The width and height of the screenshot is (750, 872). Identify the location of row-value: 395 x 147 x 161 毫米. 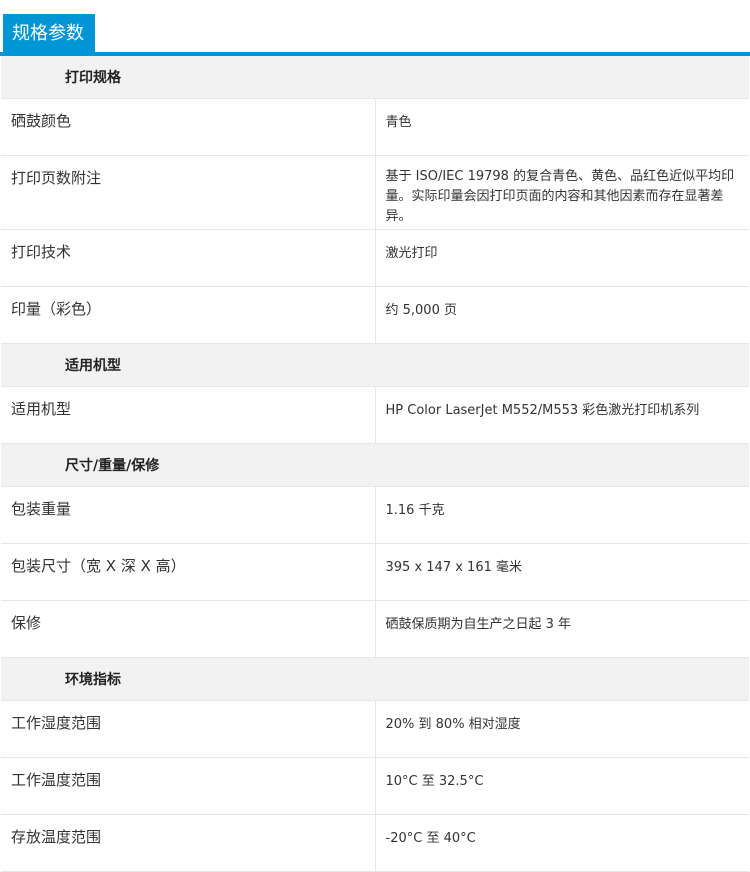
(562, 572).